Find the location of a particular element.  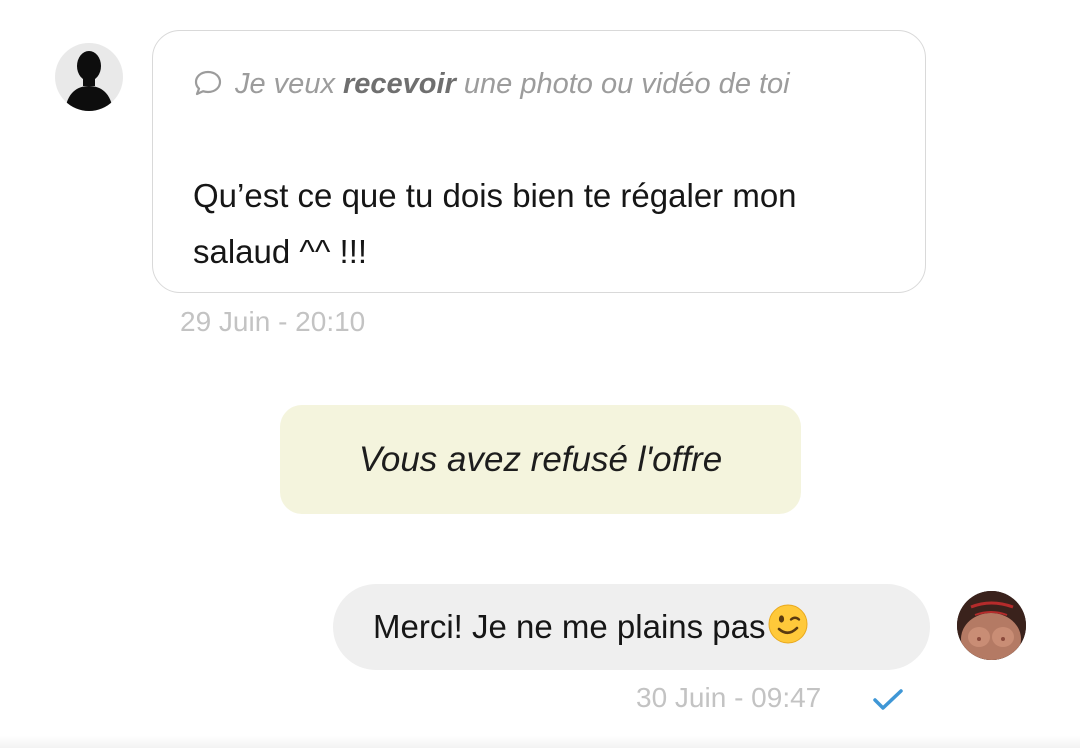

outgoing-message-content: Merci! Je ne me plains pas is located at coordinates (590, 627).